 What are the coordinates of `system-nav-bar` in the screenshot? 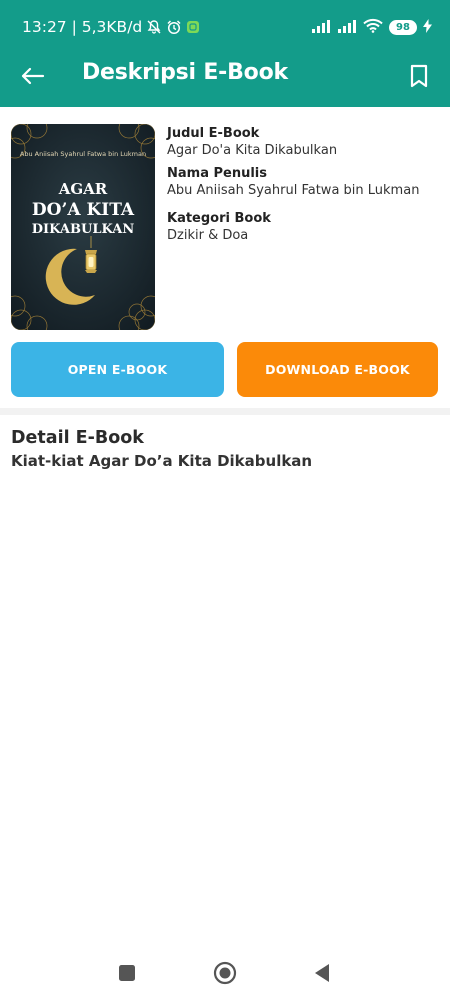 It's located at (225, 972).